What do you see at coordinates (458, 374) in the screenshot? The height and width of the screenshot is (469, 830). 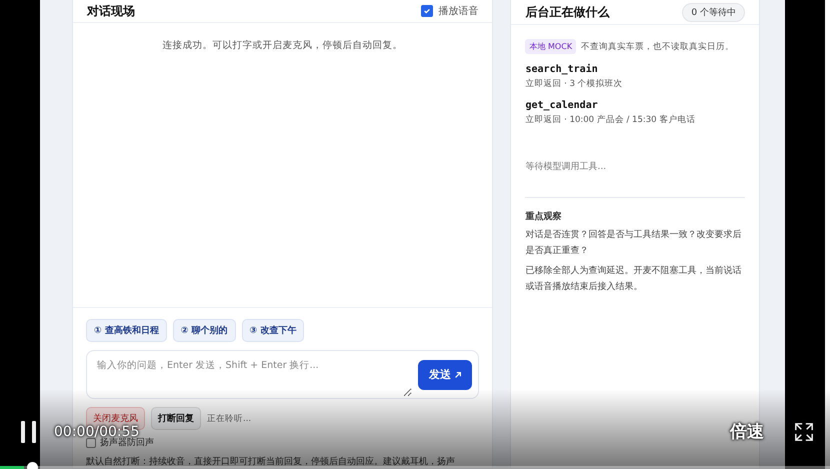 I see `arrow-icon` at bounding box center [458, 374].